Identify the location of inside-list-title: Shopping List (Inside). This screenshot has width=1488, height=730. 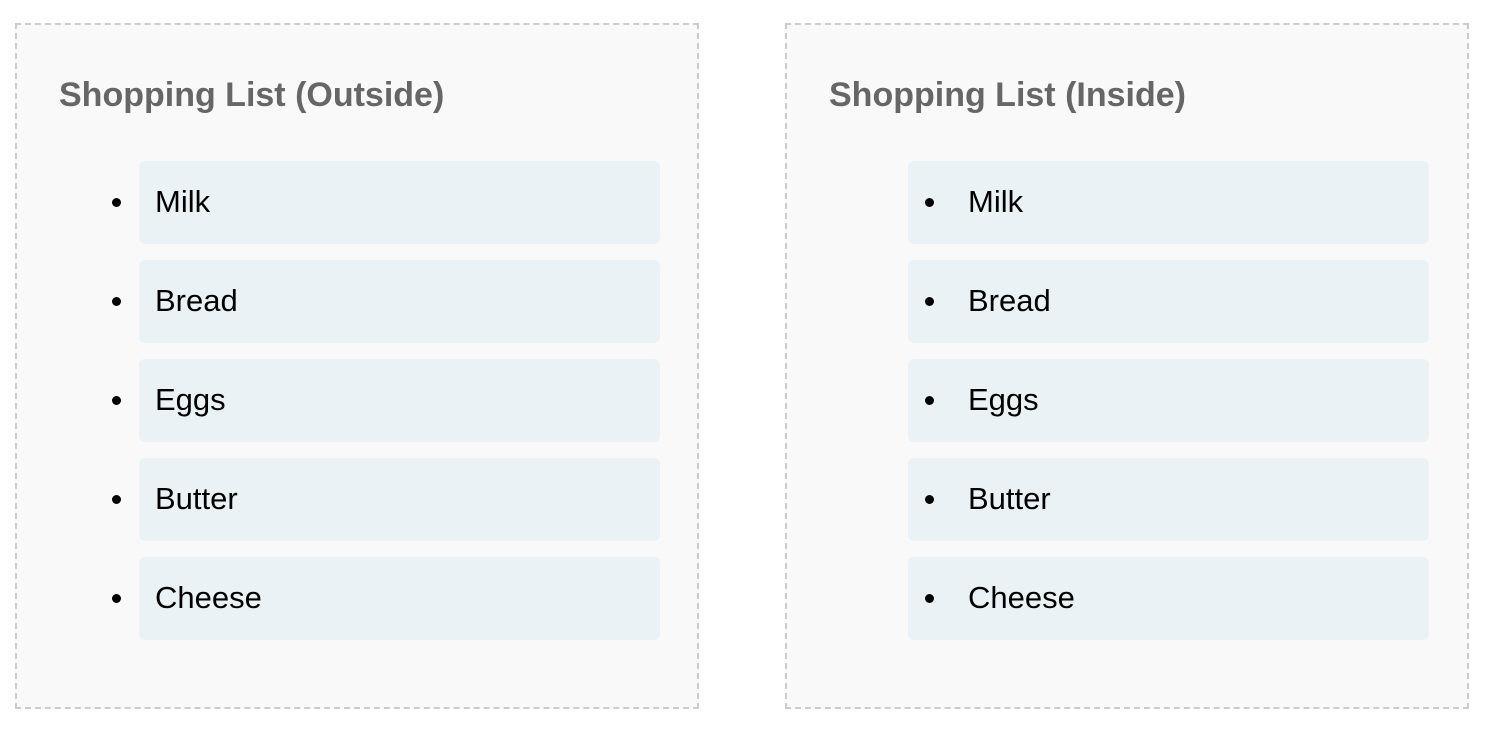
(1007, 95).